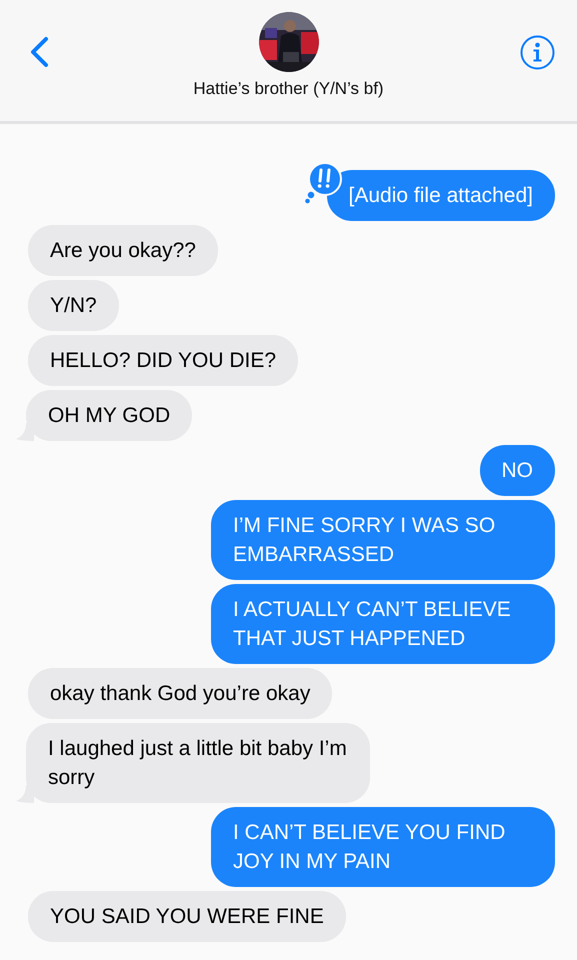  What do you see at coordinates (73, 305) in the screenshot?
I see `received-message: Y/N?` at bounding box center [73, 305].